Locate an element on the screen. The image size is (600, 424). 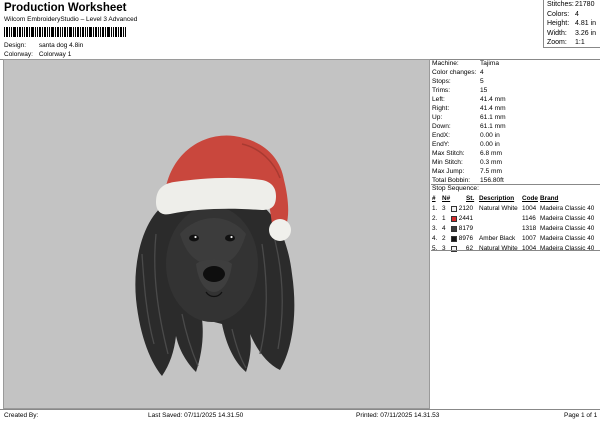
header-num: # is located at coordinates (434, 198).